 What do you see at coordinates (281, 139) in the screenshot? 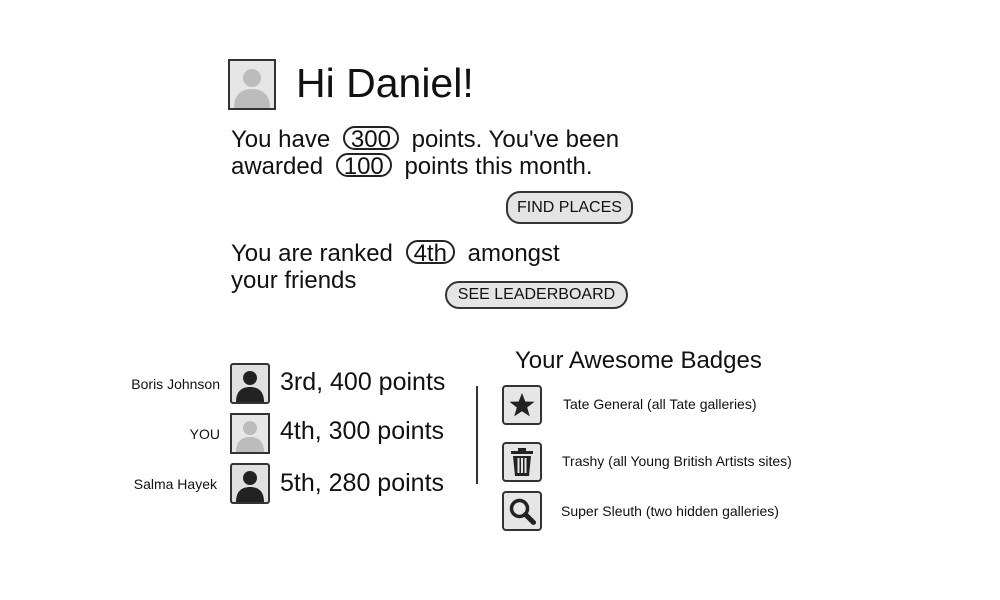
I see `points-text-1: You have` at bounding box center [281, 139].